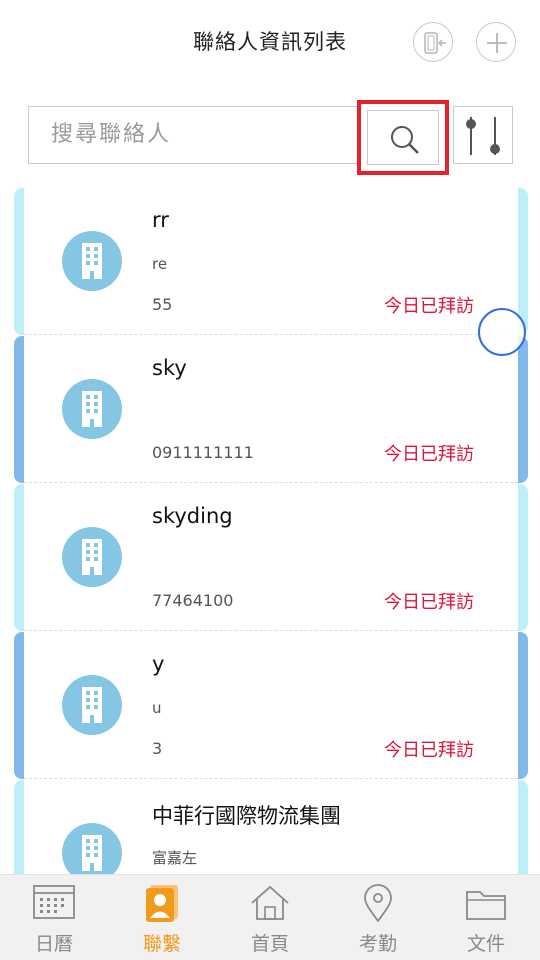 This screenshot has height=960, width=540. What do you see at coordinates (270, 902) in the screenshot?
I see `home-icon` at bounding box center [270, 902].